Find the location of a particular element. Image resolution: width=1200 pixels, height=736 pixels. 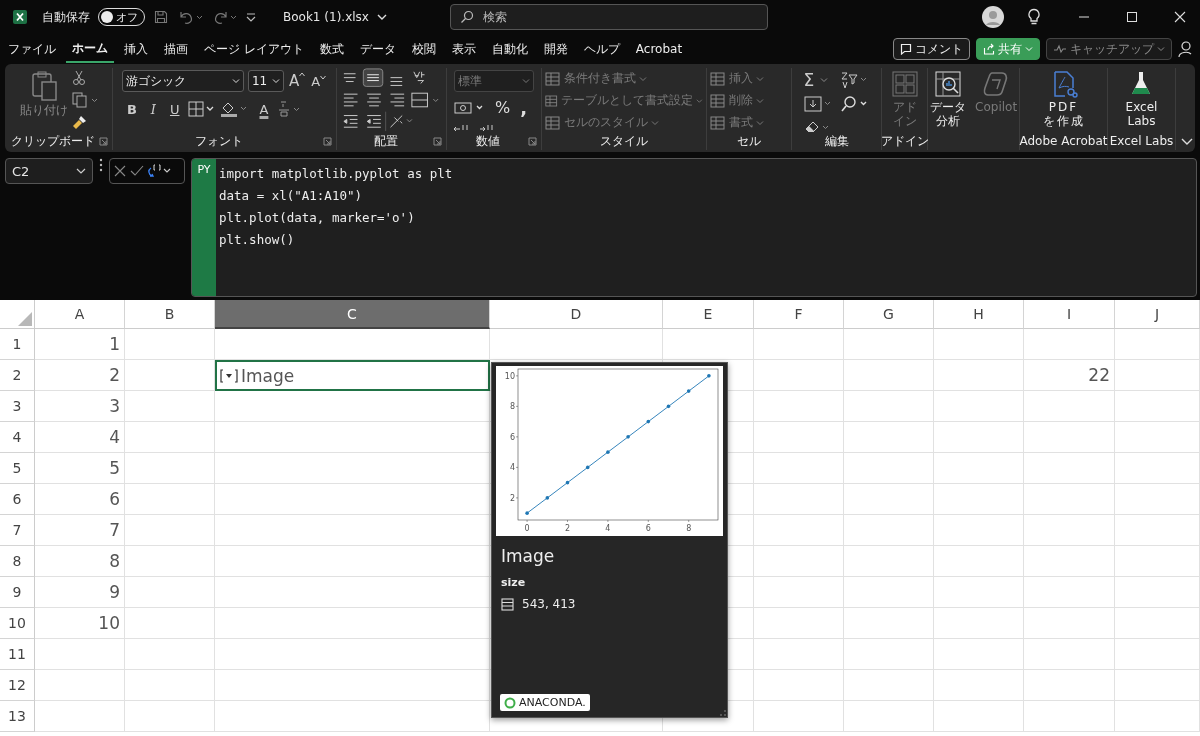

row-header: 4 is located at coordinates (17, 437).